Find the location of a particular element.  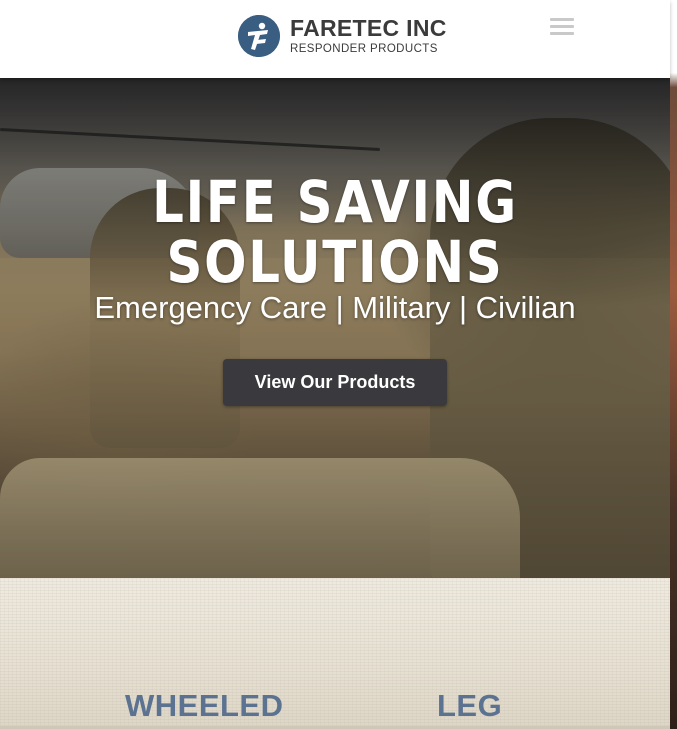

site-header: FARETEC INC RESPONDER PRODUCTS is located at coordinates (335, 39).